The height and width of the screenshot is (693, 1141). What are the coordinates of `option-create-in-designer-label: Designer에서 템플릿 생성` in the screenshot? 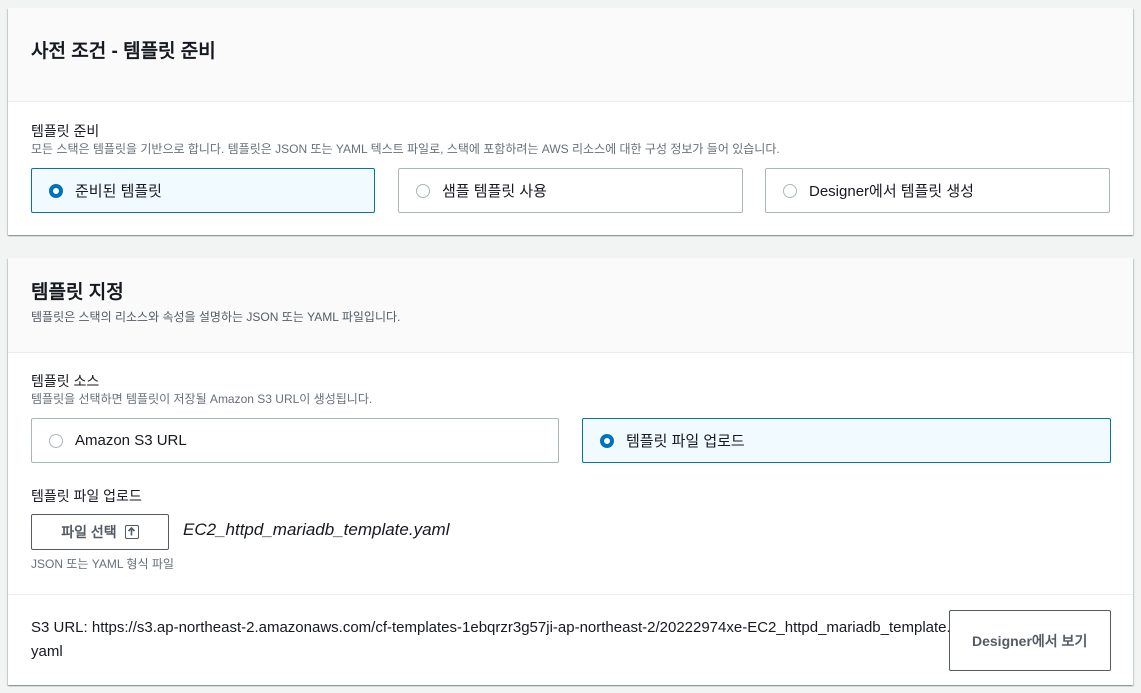 It's located at (891, 191).